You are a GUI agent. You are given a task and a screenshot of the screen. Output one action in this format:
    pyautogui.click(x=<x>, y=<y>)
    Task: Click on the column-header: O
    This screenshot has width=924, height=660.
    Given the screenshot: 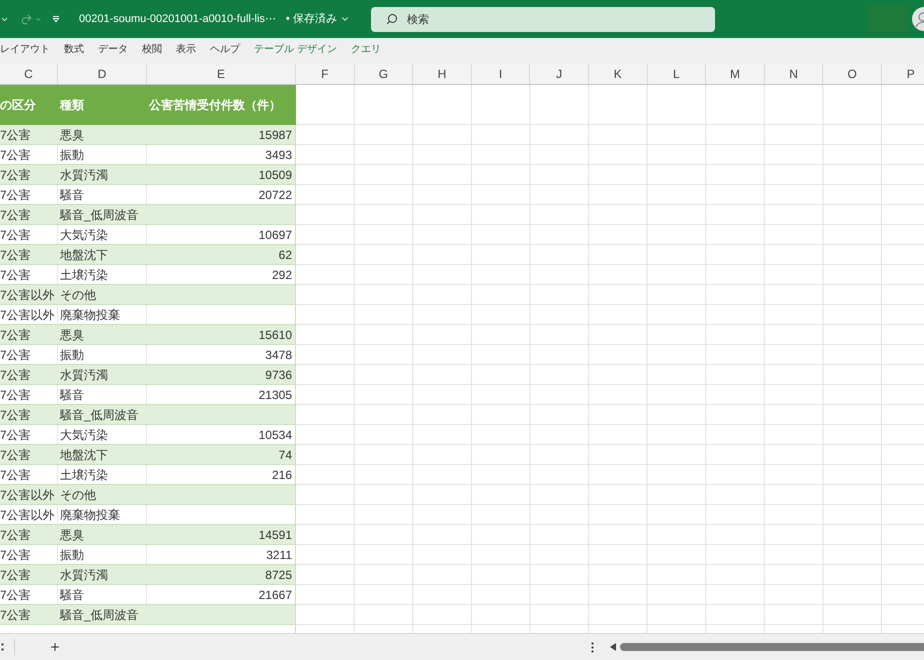 What is the action you would take?
    pyautogui.click(x=852, y=74)
    